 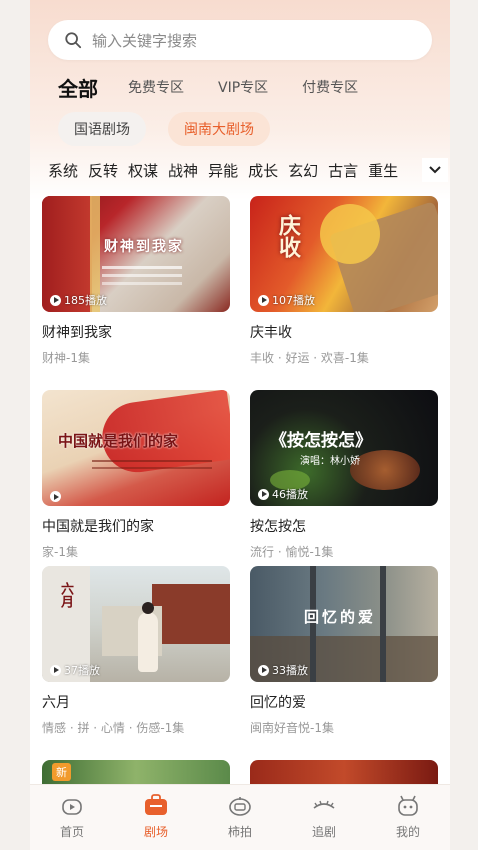 I want to click on drama-title: 回忆的爱, so click(x=344, y=702).